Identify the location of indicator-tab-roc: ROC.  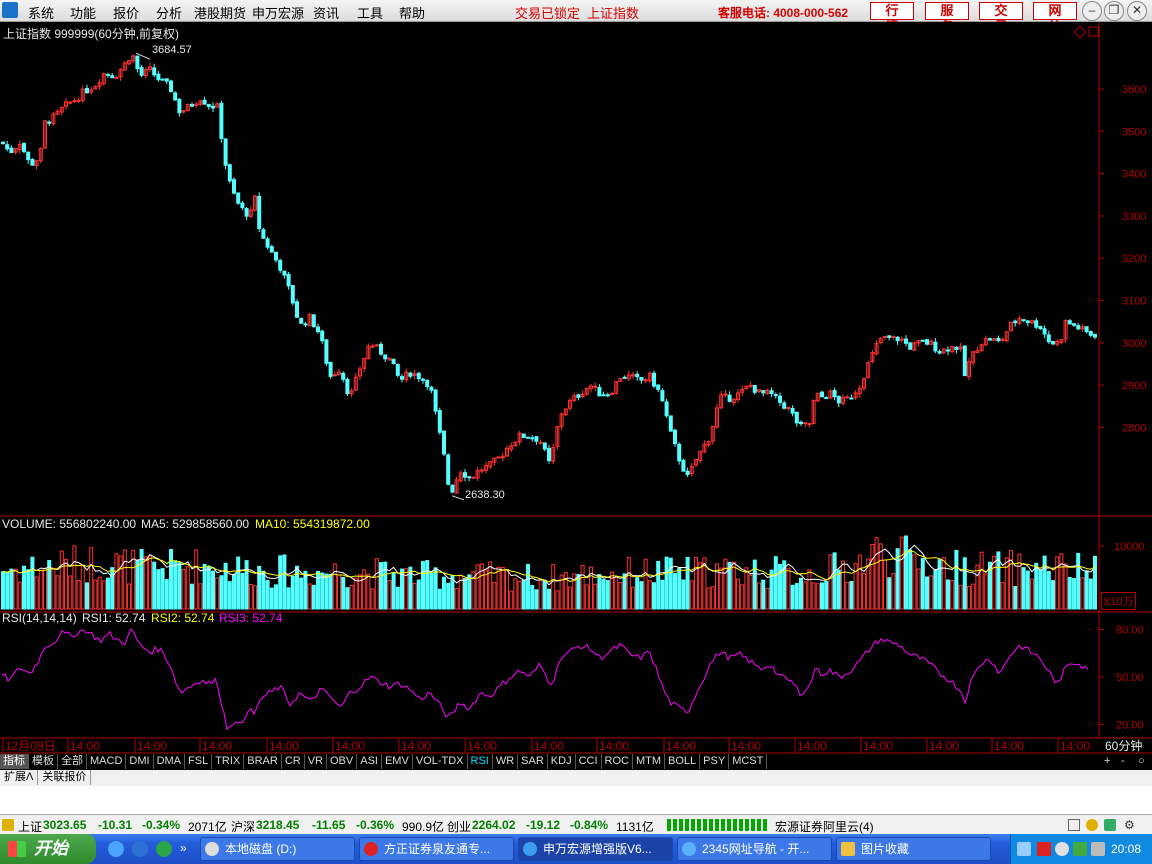
(617, 761).